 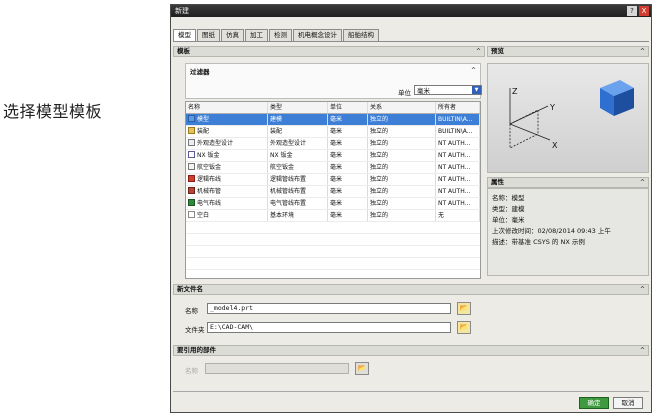 What do you see at coordinates (529, 115) in the screenshot?
I see `y-axis` at bounding box center [529, 115].